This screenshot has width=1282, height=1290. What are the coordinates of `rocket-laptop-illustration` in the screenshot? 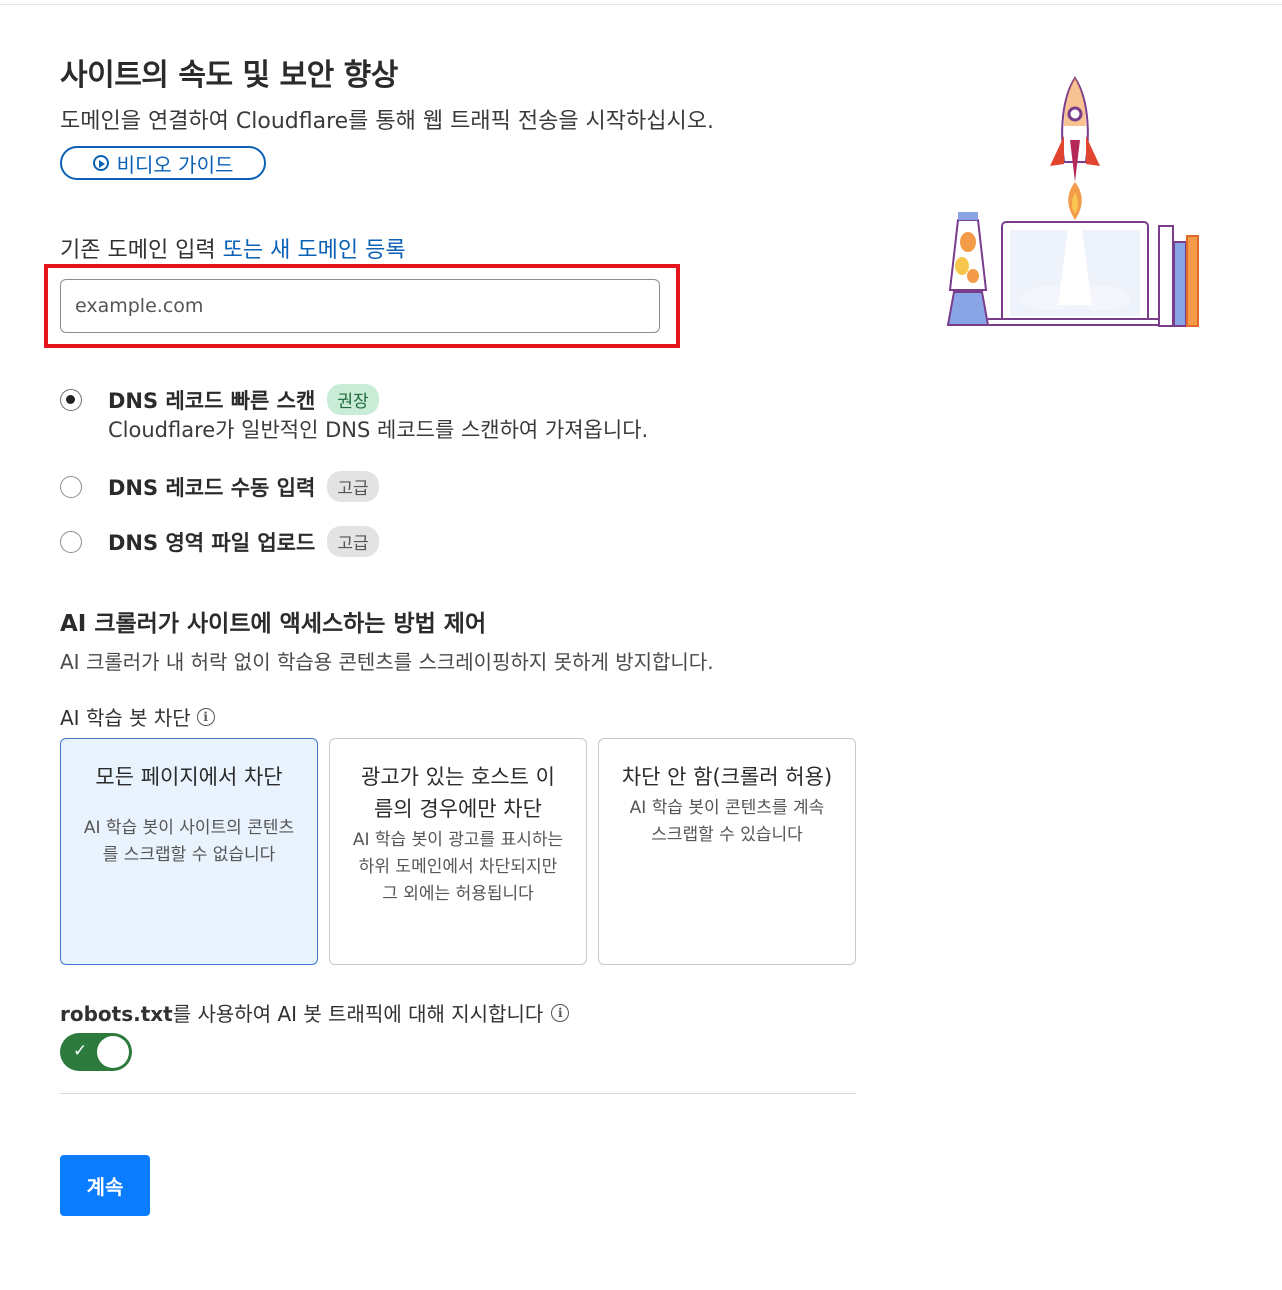 It's located at (1072, 201).